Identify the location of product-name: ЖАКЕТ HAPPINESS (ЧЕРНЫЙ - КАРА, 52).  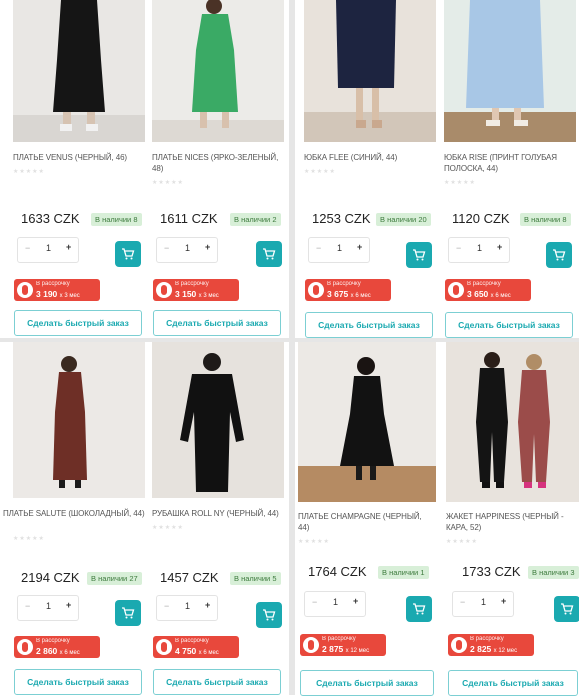
(511, 522).